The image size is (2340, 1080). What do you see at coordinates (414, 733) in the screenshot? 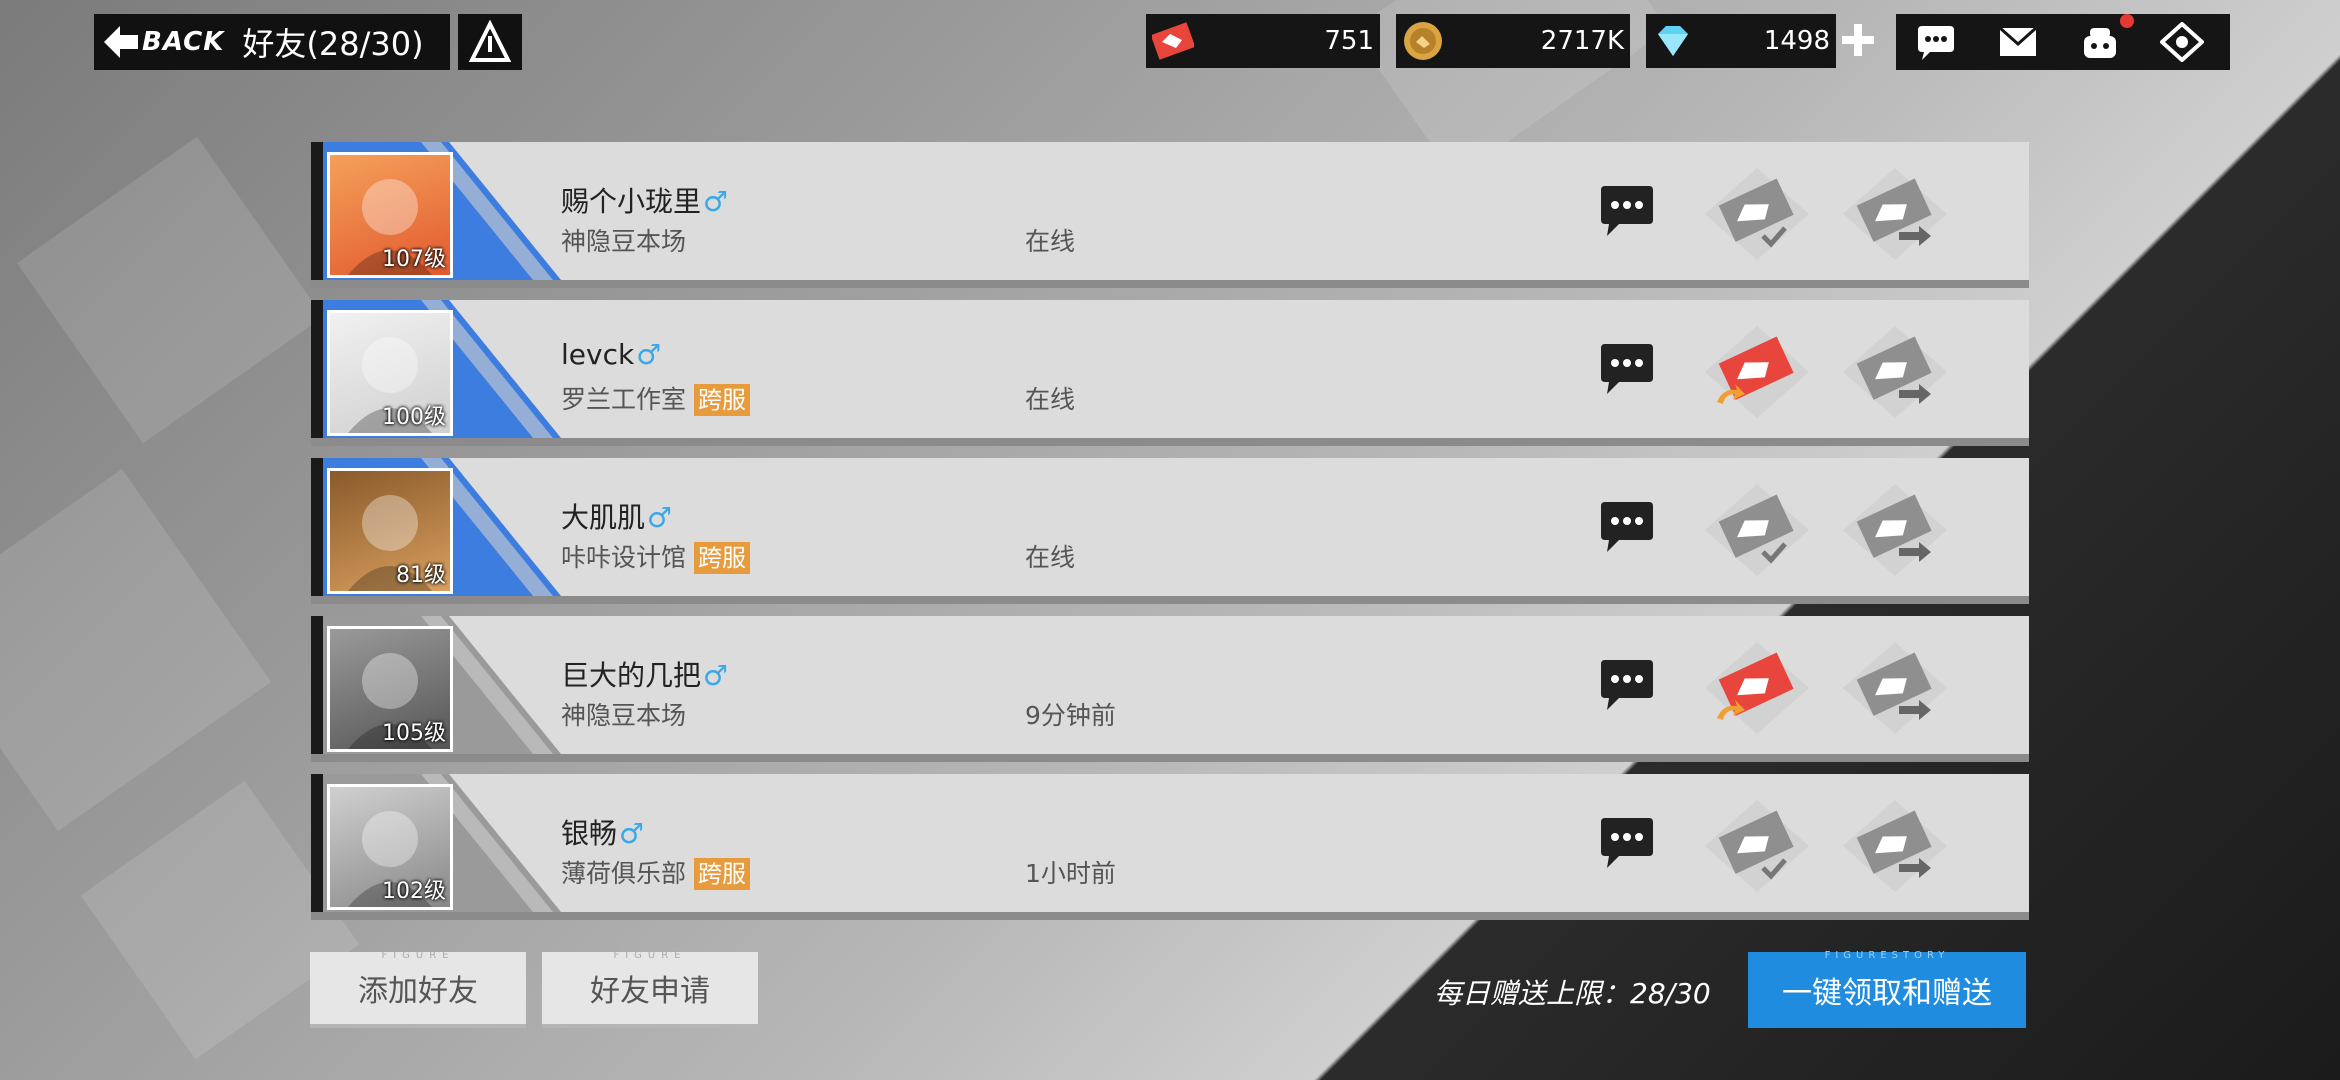
I see `friend-level: 105级` at bounding box center [414, 733].